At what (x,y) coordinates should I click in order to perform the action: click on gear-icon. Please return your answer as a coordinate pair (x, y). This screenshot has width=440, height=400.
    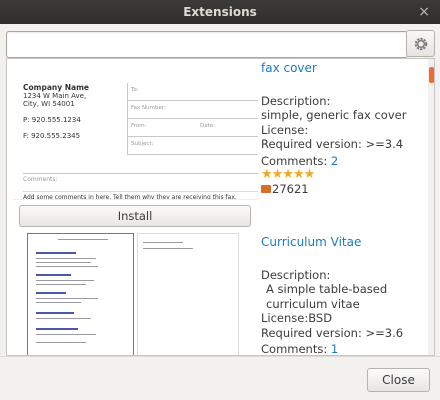
    Looking at the image, I should click on (420, 43).